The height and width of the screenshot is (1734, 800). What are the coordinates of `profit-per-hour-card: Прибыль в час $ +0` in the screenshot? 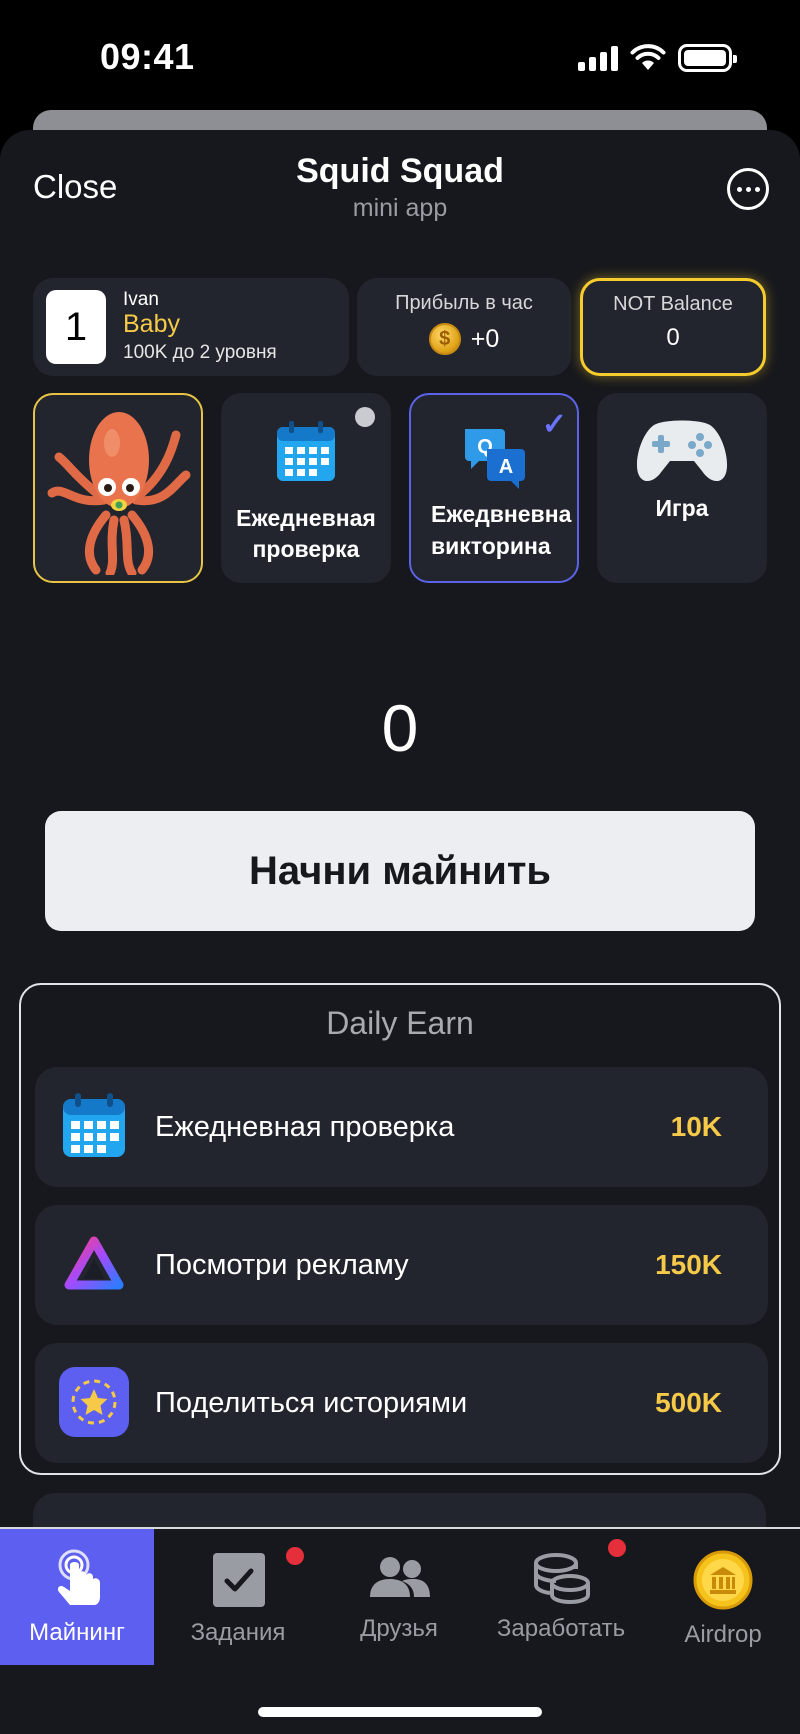 It's located at (464, 327).